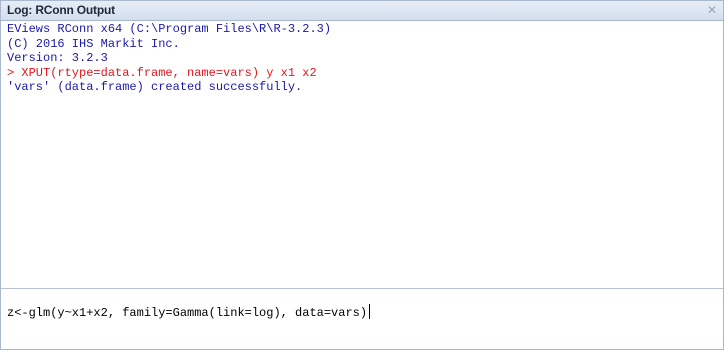 The width and height of the screenshot is (724, 350). Describe the element at coordinates (712, 10) in the screenshot. I see `close-icon: ✕` at that location.